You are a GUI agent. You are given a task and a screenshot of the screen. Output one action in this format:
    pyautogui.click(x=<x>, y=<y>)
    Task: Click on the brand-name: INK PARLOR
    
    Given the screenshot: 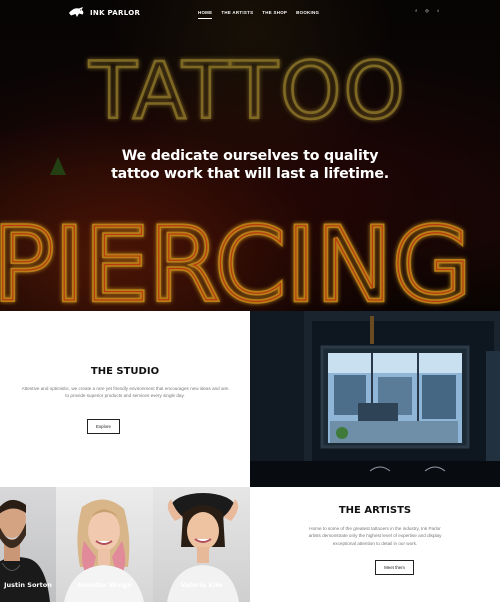 What is the action you would take?
    pyautogui.click(x=115, y=12)
    